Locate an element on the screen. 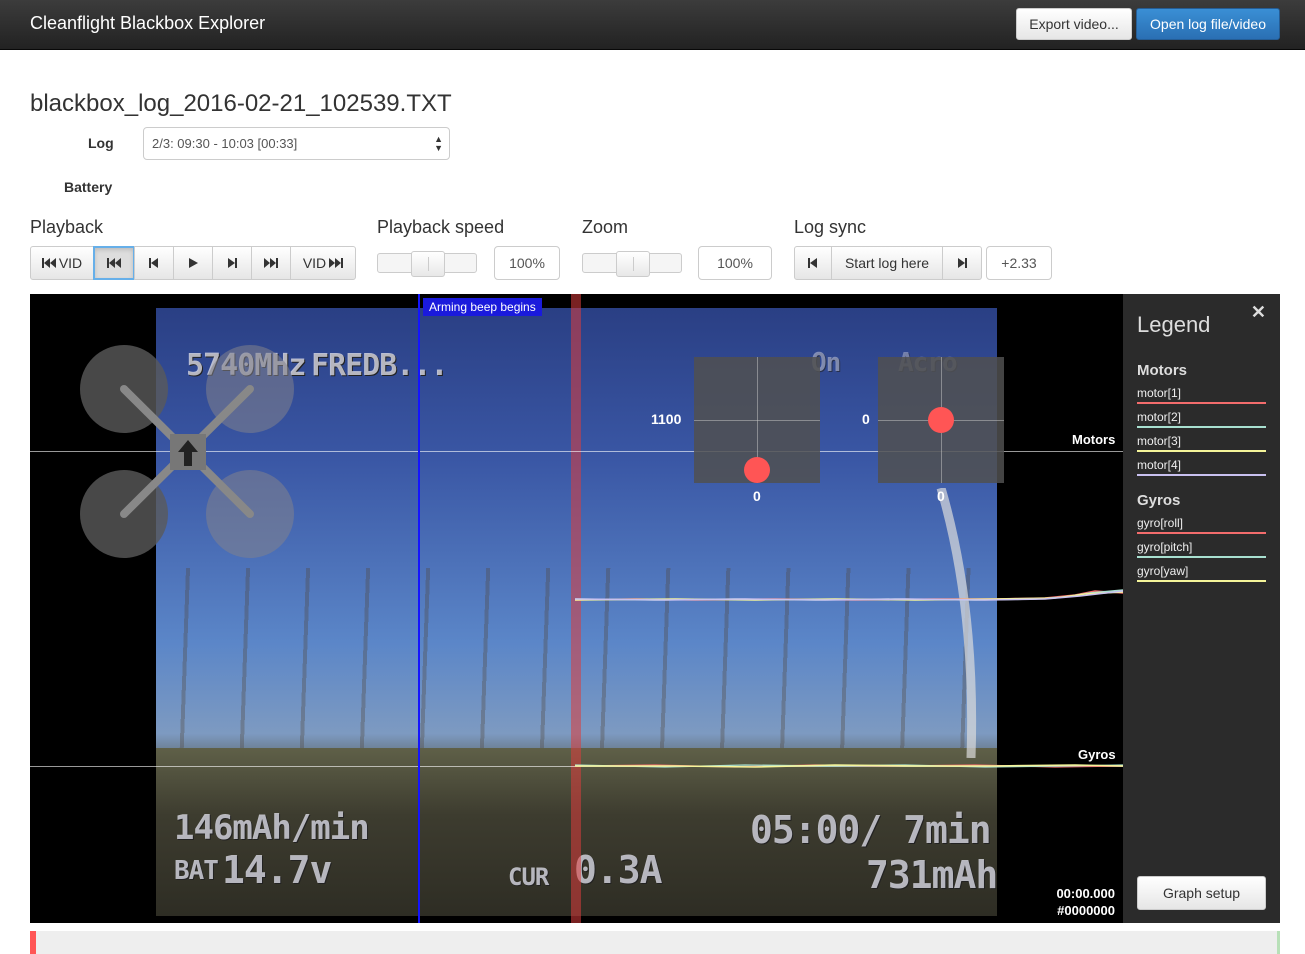  legend-item-motor-3: motor[3] is located at coordinates (1201, 443).